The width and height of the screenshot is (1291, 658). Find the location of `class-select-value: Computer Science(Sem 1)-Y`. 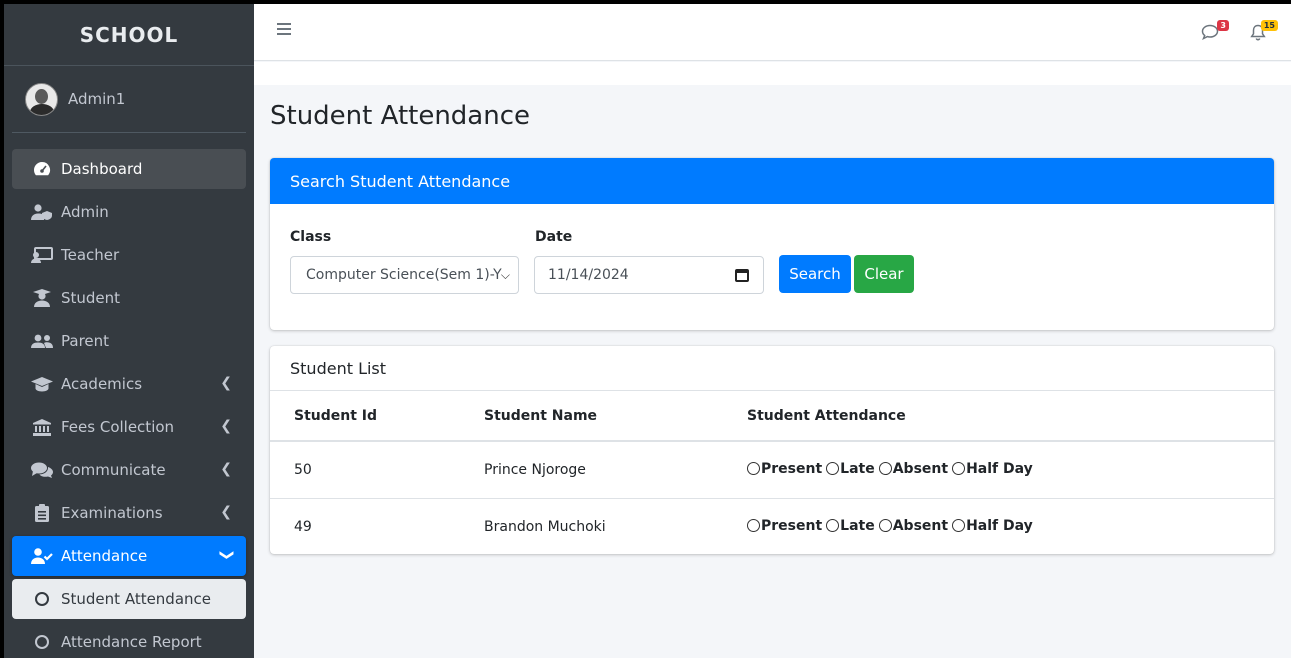

class-select-value: Computer Science(Sem 1)-Y is located at coordinates (404, 275).